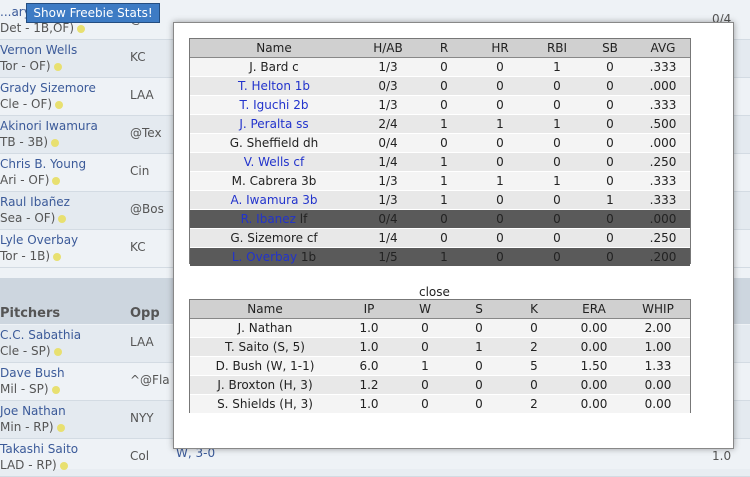 This screenshot has width=750, height=477. What do you see at coordinates (62, 343) in the screenshot?
I see `pitcher-name: C.C. Sabathia Cle - SP)` at bounding box center [62, 343].